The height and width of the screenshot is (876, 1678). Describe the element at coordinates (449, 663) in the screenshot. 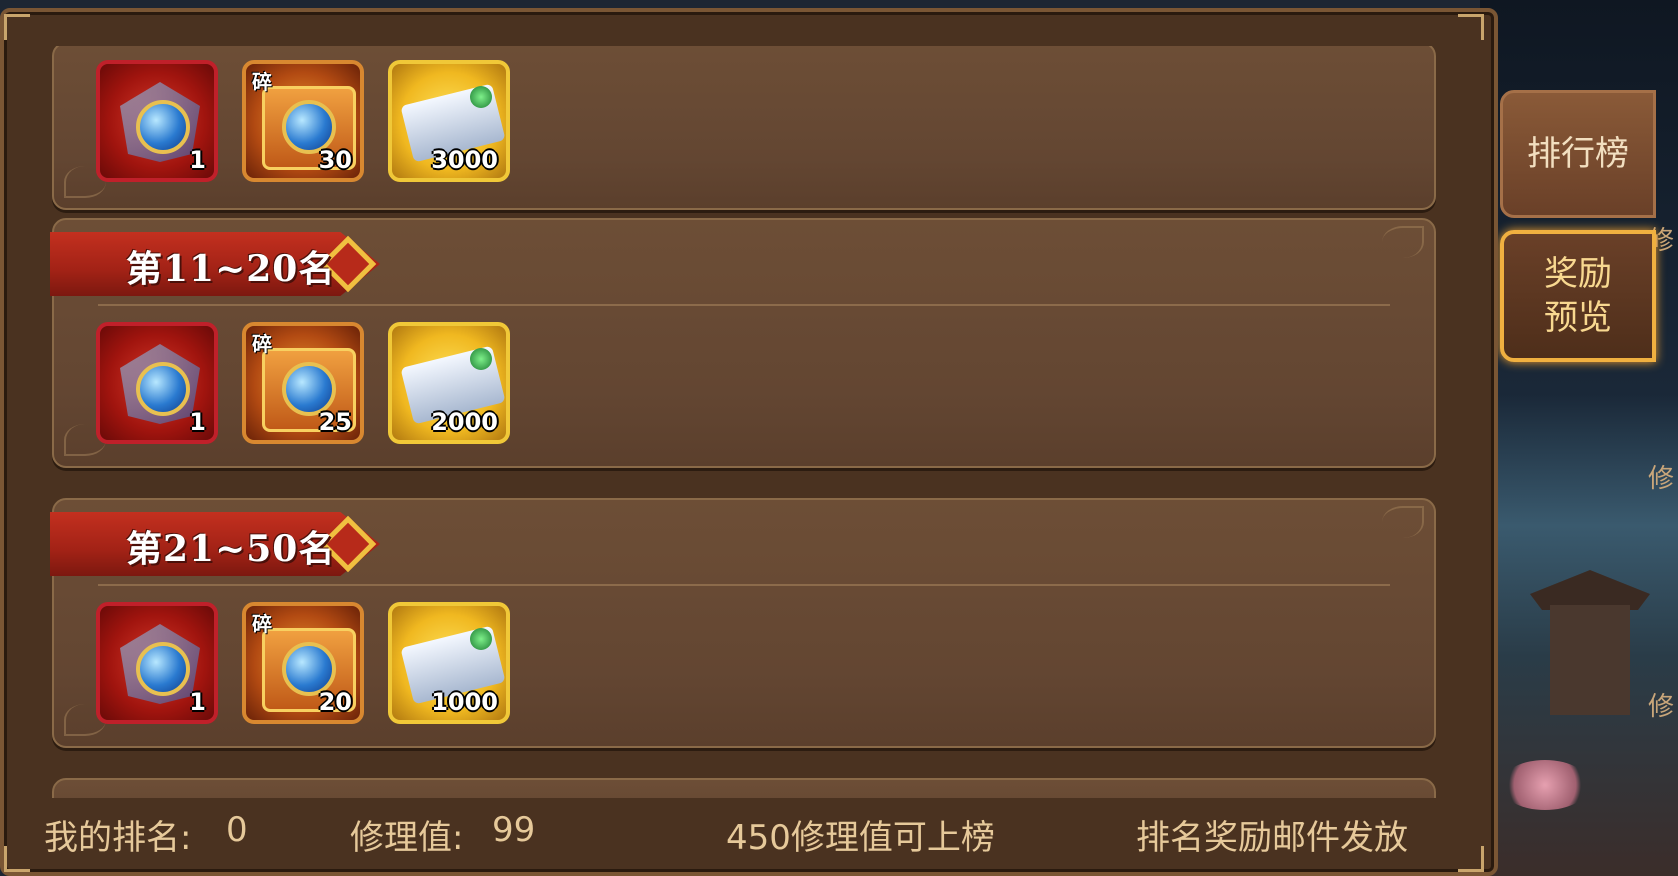

I see `scroll-icon: 1000` at that location.